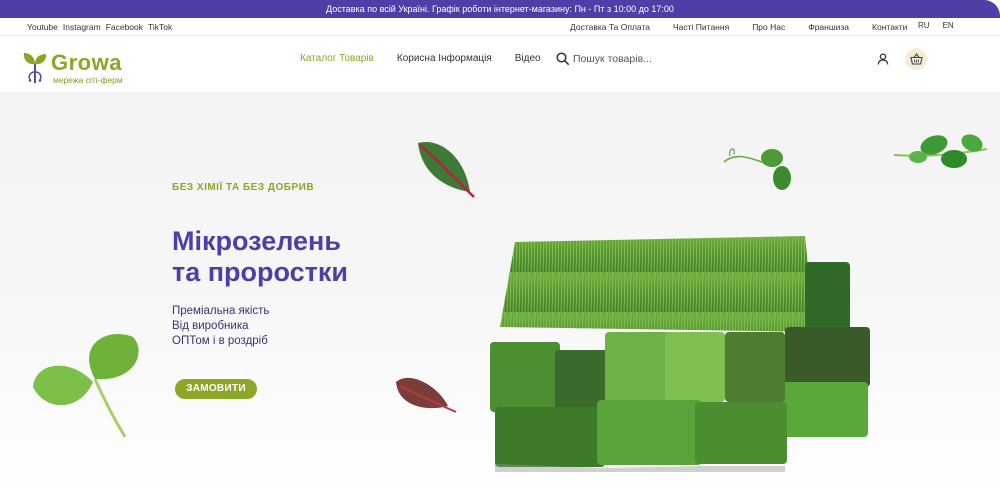 The image size is (1000, 495). I want to click on basket-icon, so click(916, 59).